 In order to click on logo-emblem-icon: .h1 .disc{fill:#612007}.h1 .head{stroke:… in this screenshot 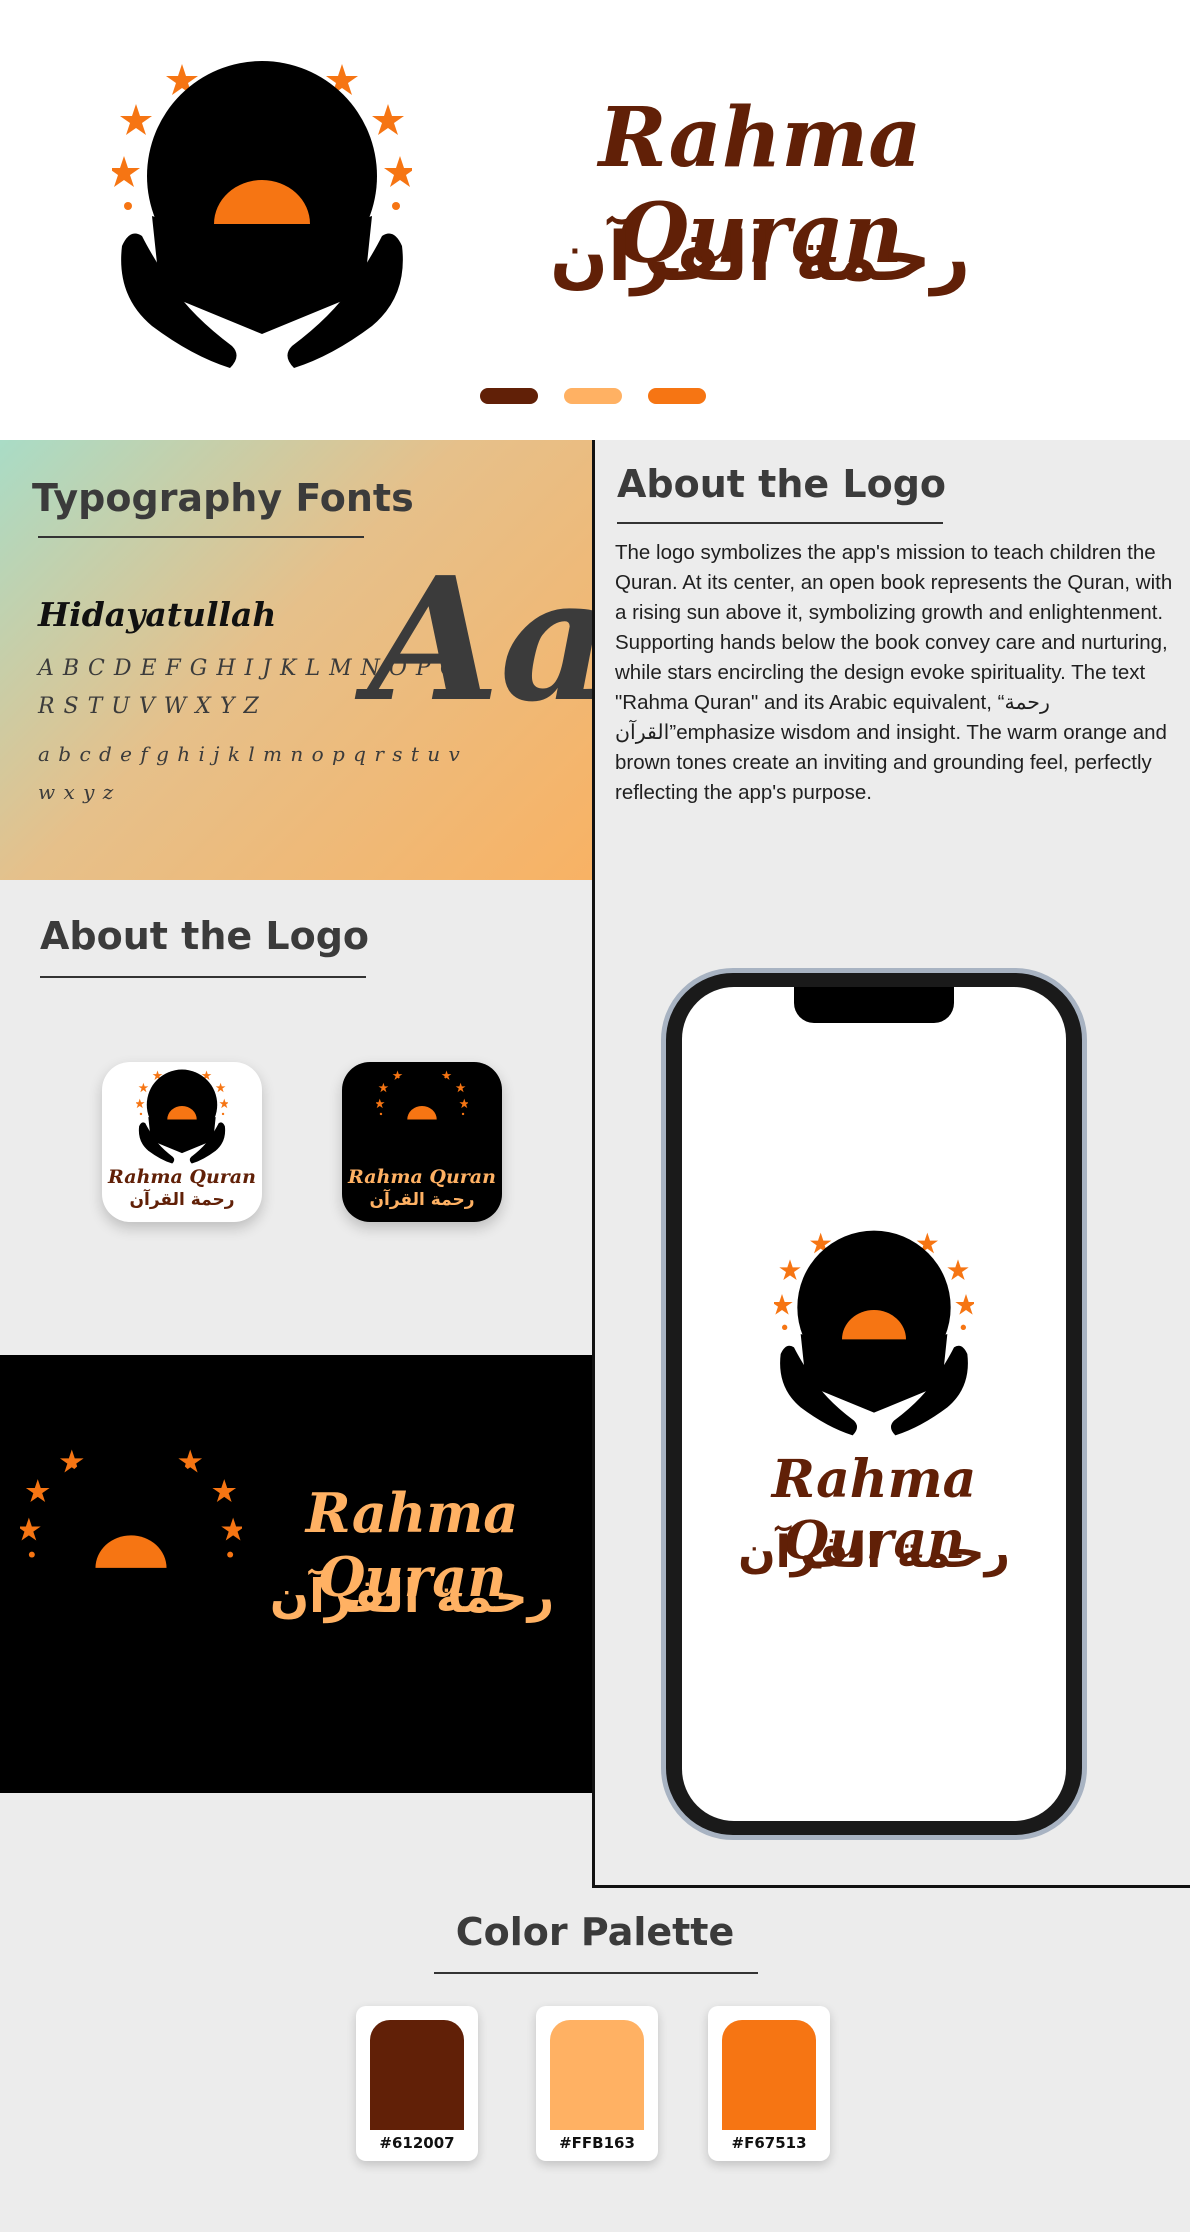, I will do `click(262, 216)`.